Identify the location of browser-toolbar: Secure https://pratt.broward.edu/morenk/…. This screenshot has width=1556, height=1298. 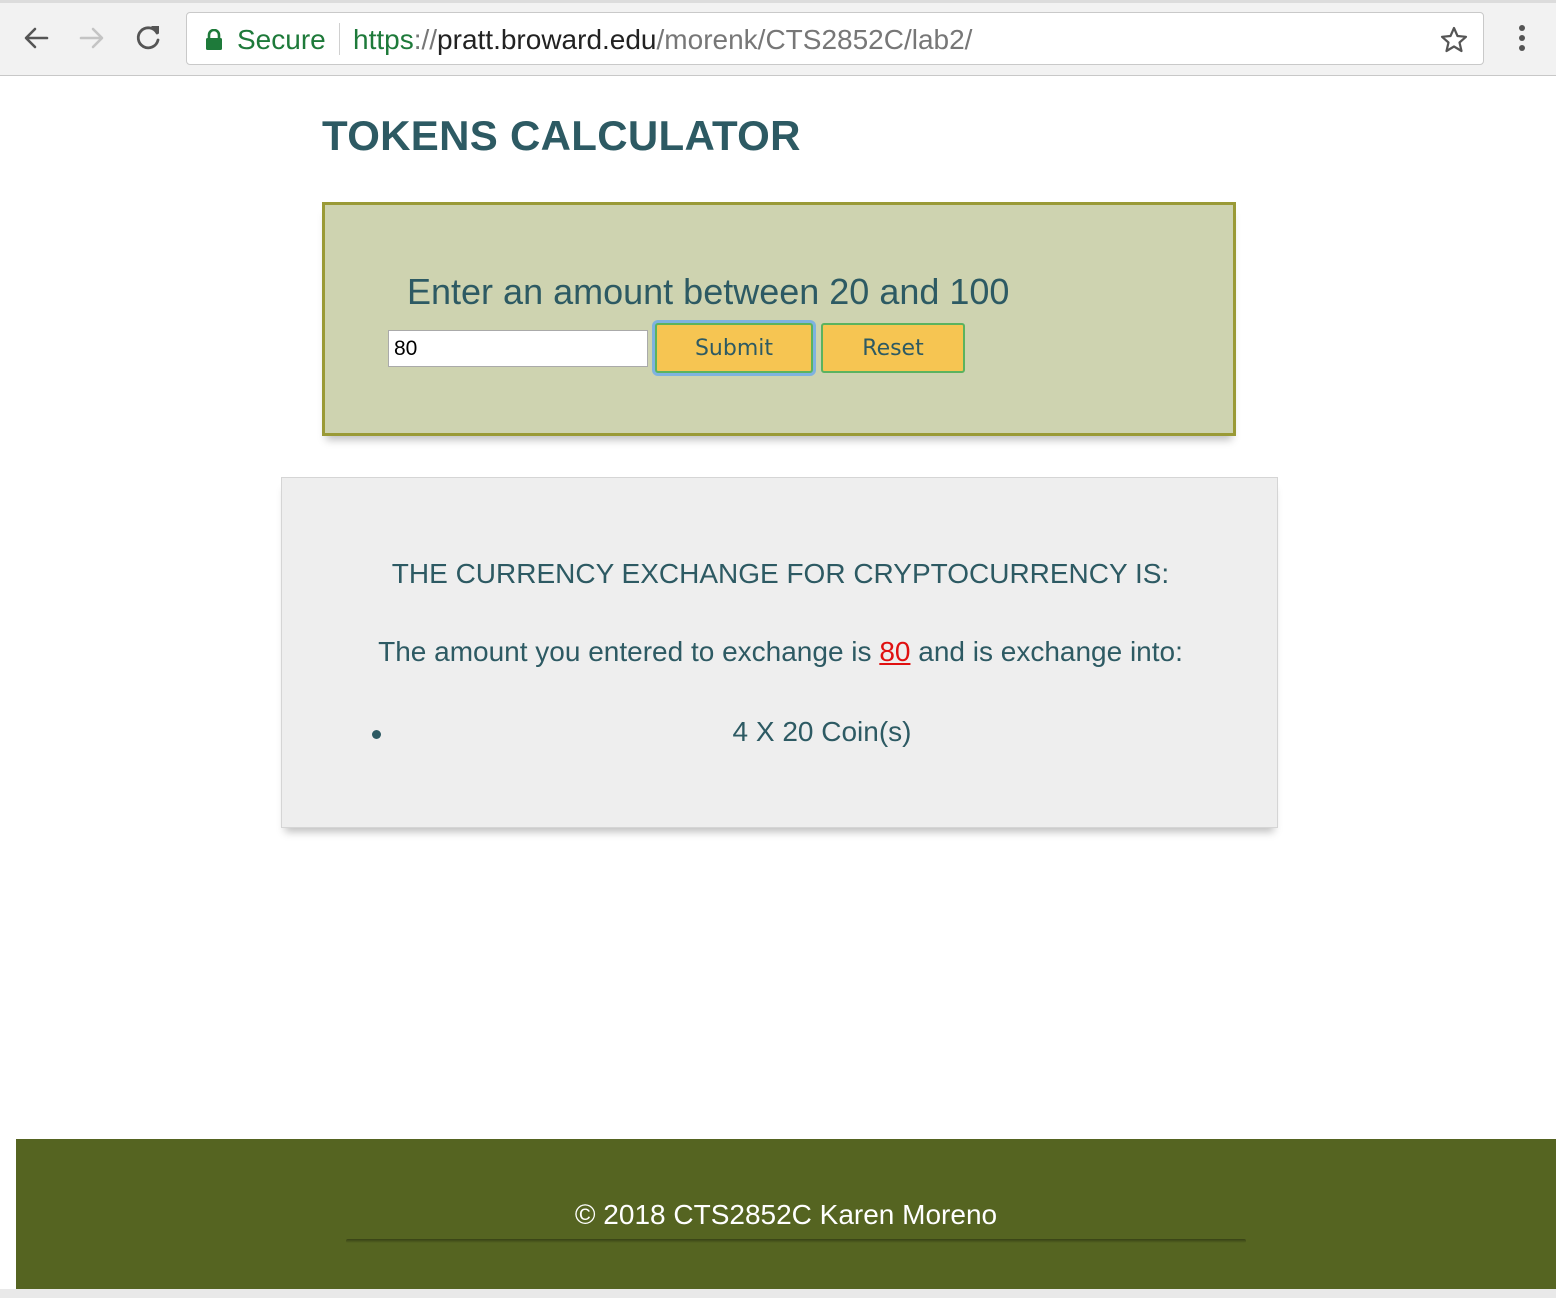
(778, 38).